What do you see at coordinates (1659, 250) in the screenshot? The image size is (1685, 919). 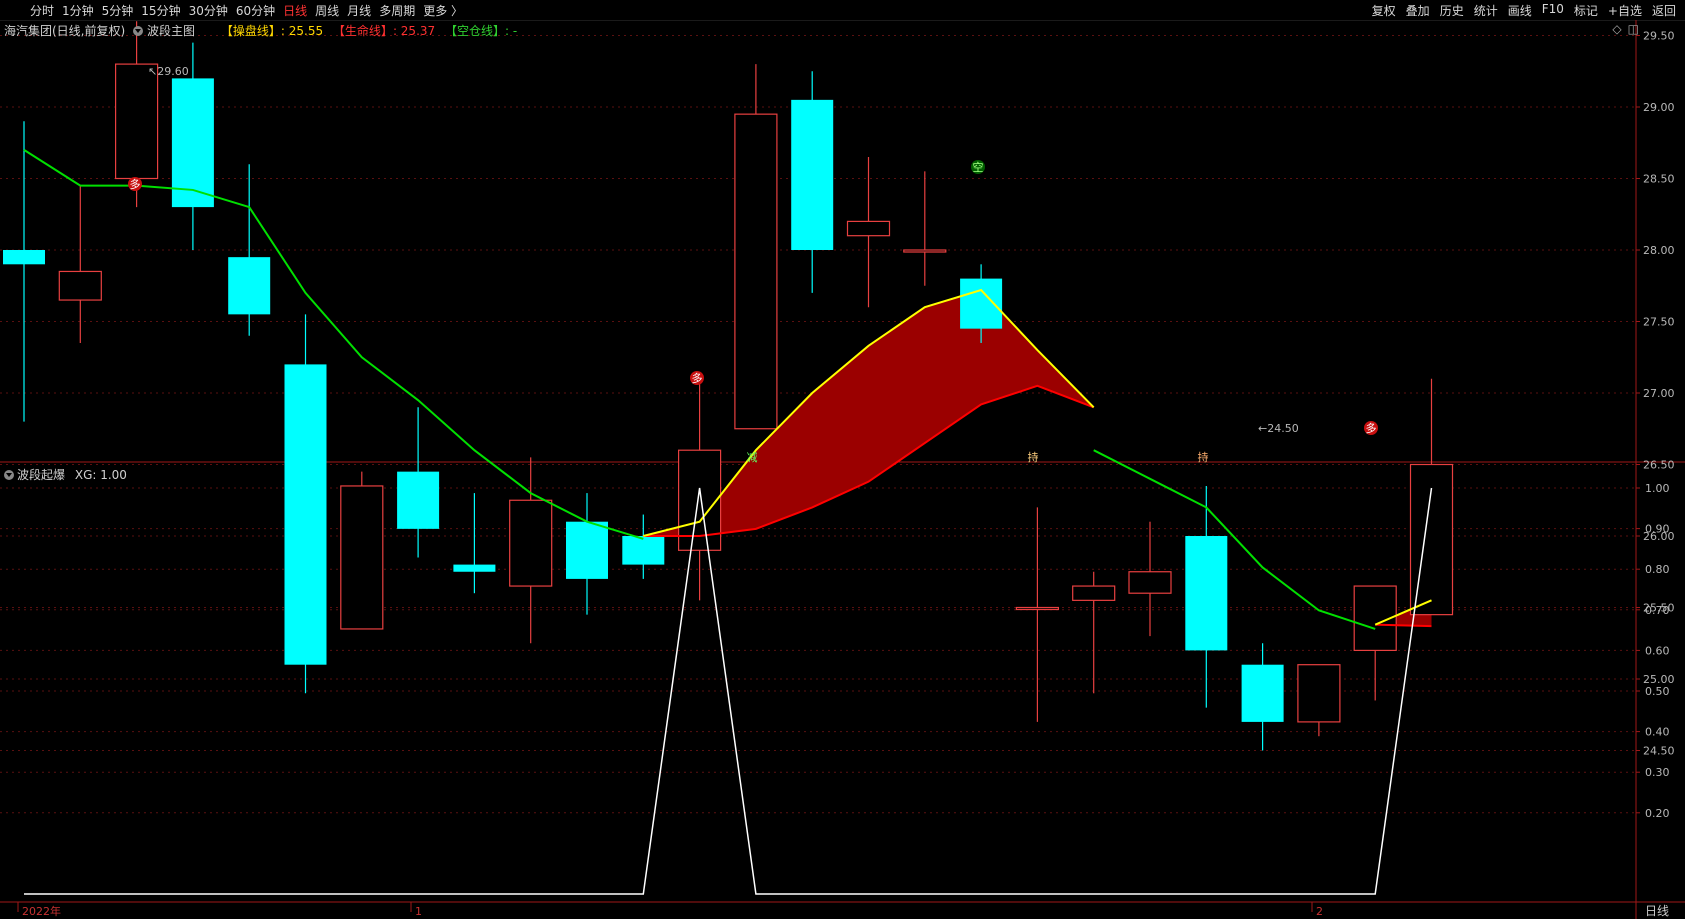 I see `y-tick-label: 28.00` at bounding box center [1659, 250].